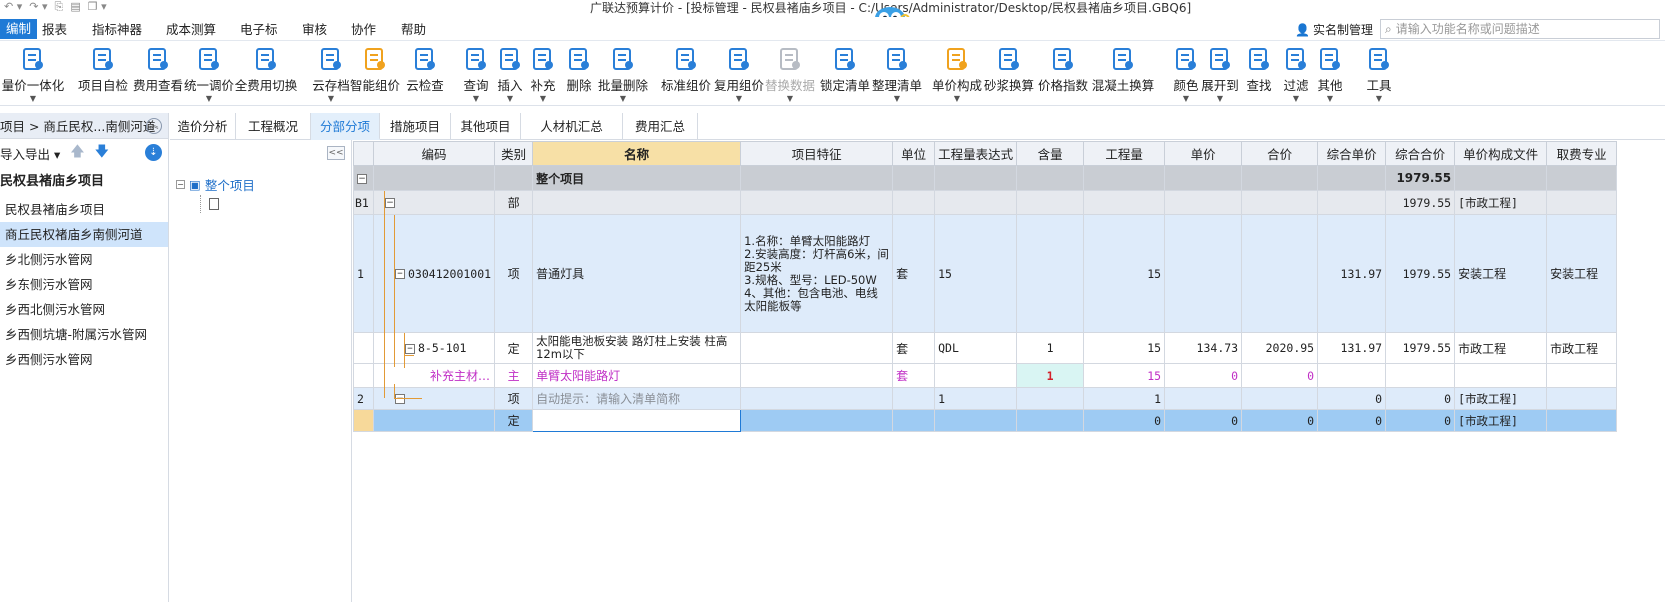  Describe the element at coordinates (637, 348) in the screenshot. I see `cell-name: 太阳能电池板安装 路灯柱上安装 柱高12m以下` at that location.